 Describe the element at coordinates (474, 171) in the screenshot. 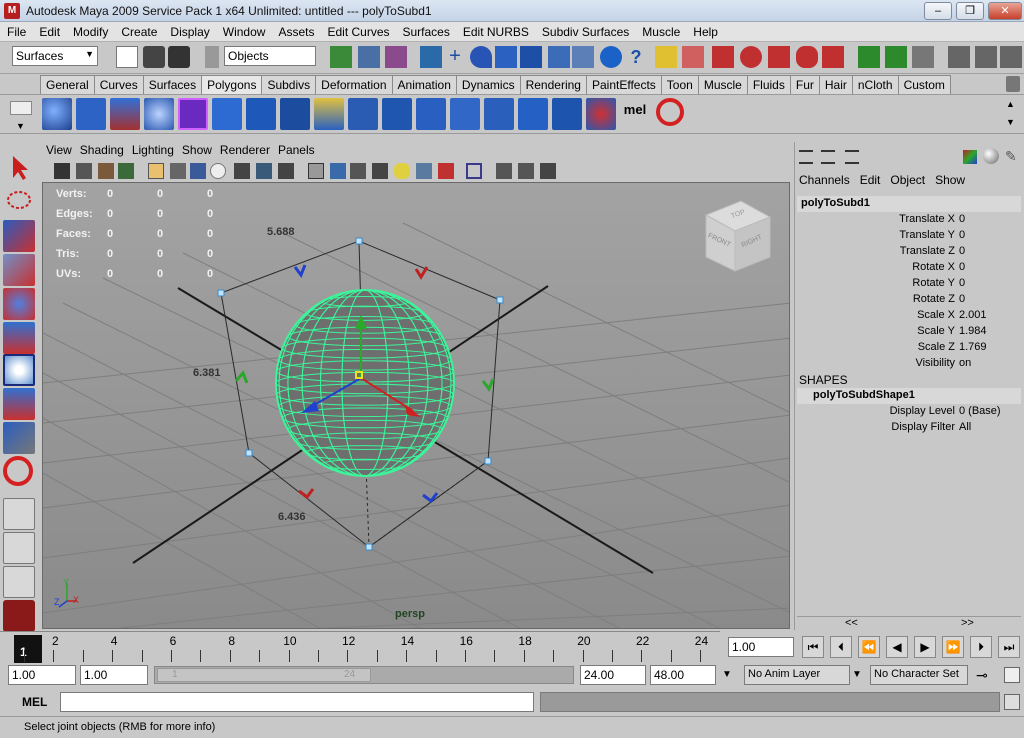

I see `isolate-select-icon` at that location.